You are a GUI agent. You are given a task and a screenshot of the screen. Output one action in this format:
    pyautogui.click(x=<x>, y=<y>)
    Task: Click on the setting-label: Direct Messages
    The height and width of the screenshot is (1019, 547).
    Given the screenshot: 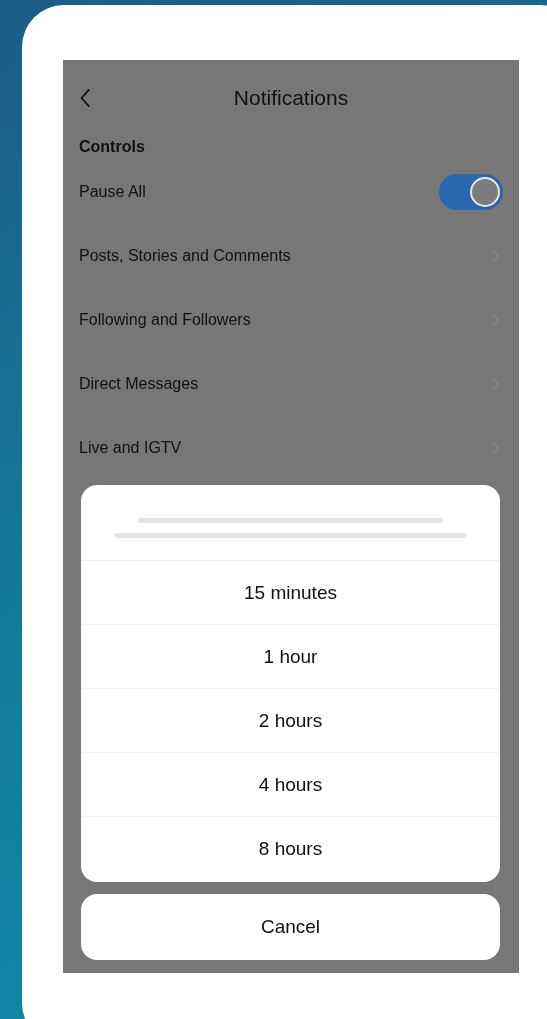 What is the action you would take?
    pyautogui.click(x=139, y=384)
    